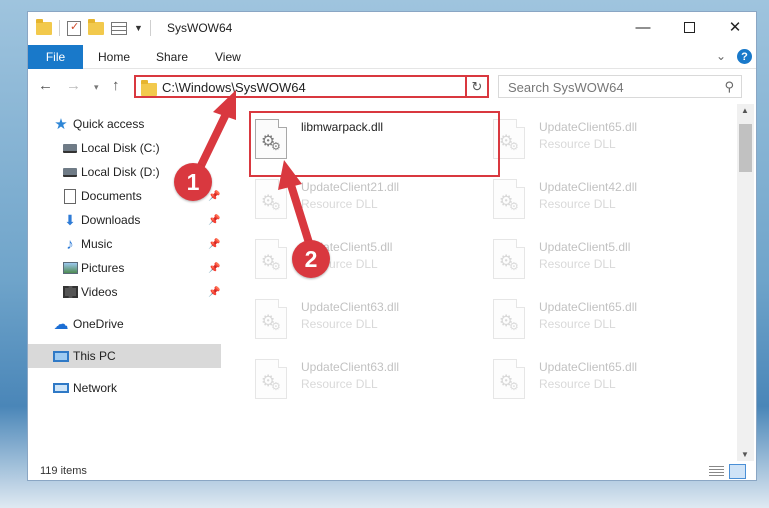  What do you see at coordinates (70, 148) in the screenshot?
I see `drive-icon` at bounding box center [70, 148].